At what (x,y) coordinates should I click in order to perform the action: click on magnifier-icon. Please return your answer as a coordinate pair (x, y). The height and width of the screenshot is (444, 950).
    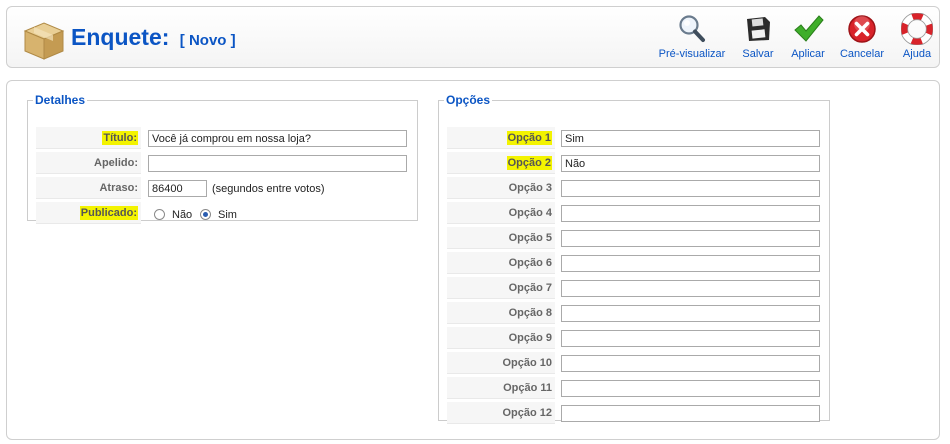
    Looking at the image, I should click on (692, 28).